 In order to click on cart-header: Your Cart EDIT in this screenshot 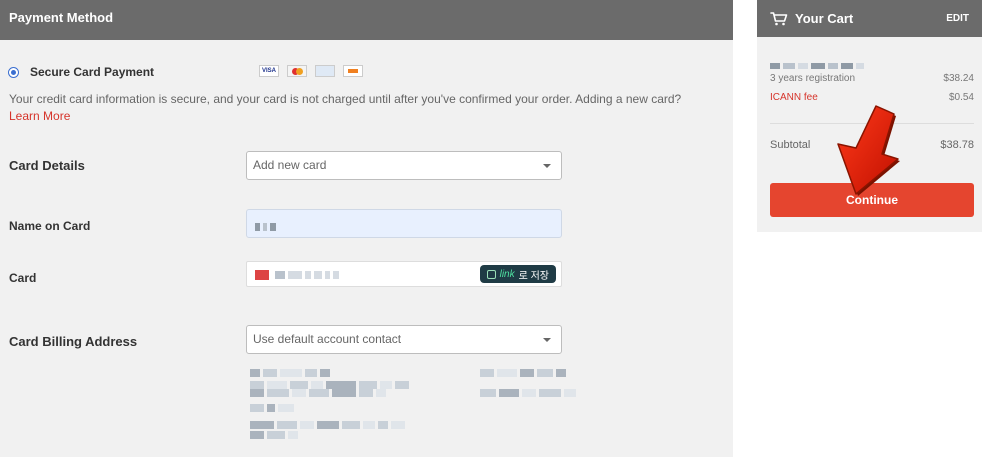, I will do `click(869, 18)`.